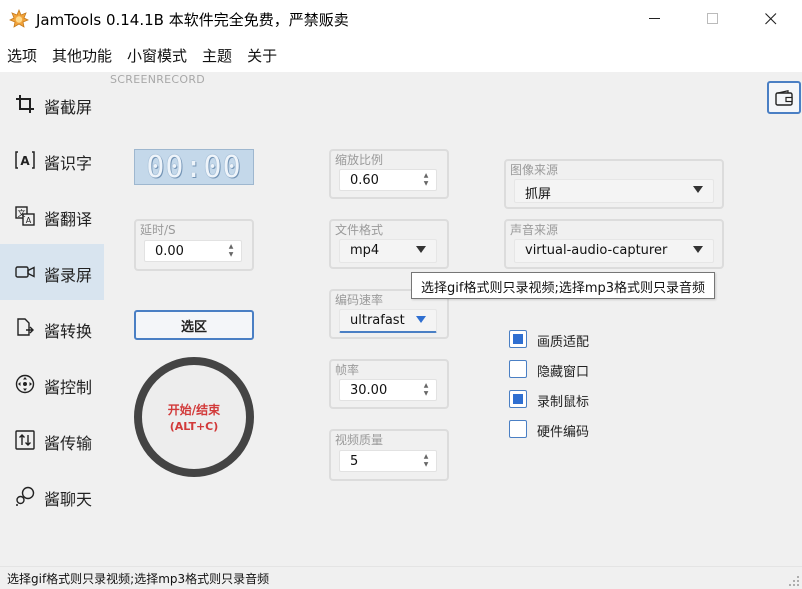 The width and height of the screenshot is (802, 589). What do you see at coordinates (22, 55) in the screenshot?
I see `menu-options: 选项` at bounding box center [22, 55].